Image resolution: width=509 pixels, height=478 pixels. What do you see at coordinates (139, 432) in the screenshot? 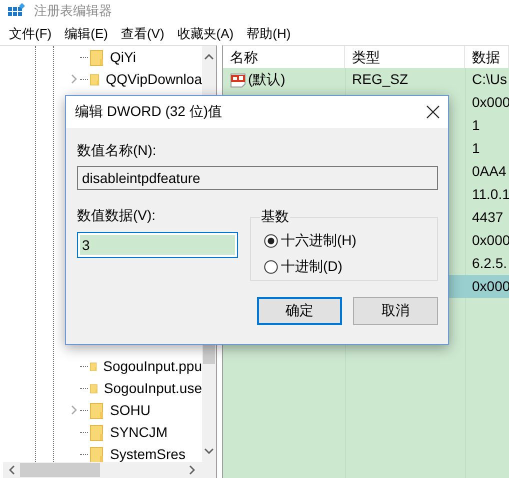
I see `tree-item: SYNCJM` at bounding box center [139, 432].